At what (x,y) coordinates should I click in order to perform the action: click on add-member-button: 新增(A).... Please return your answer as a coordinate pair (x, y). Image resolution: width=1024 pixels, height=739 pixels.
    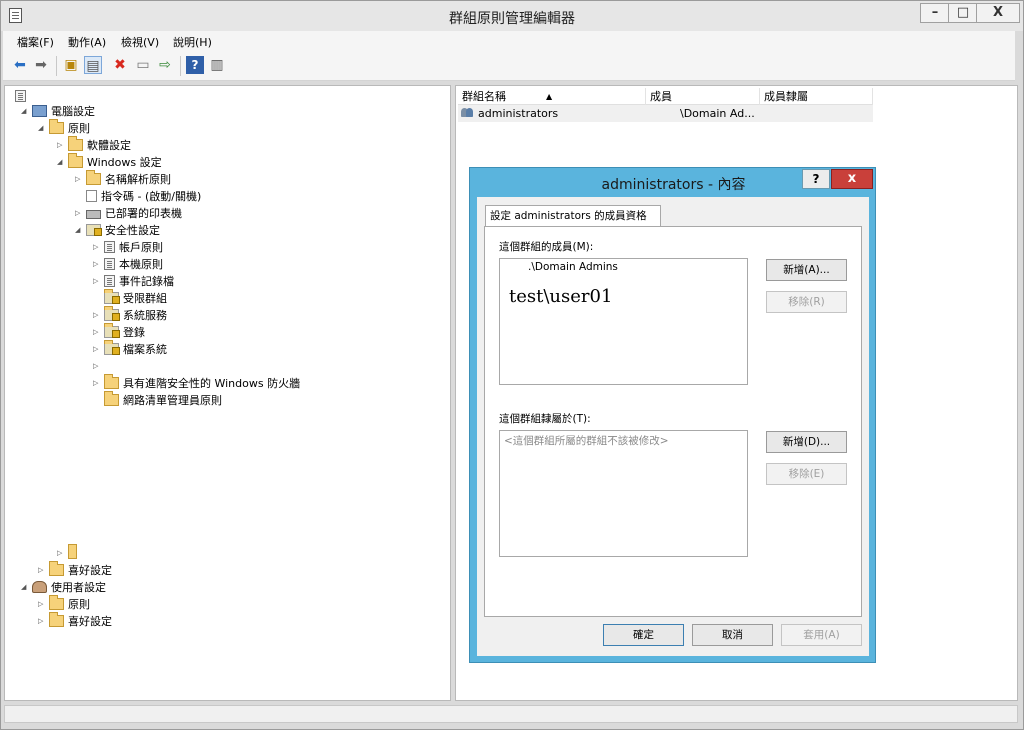
    Looking at the image, I should click on (806, 270).